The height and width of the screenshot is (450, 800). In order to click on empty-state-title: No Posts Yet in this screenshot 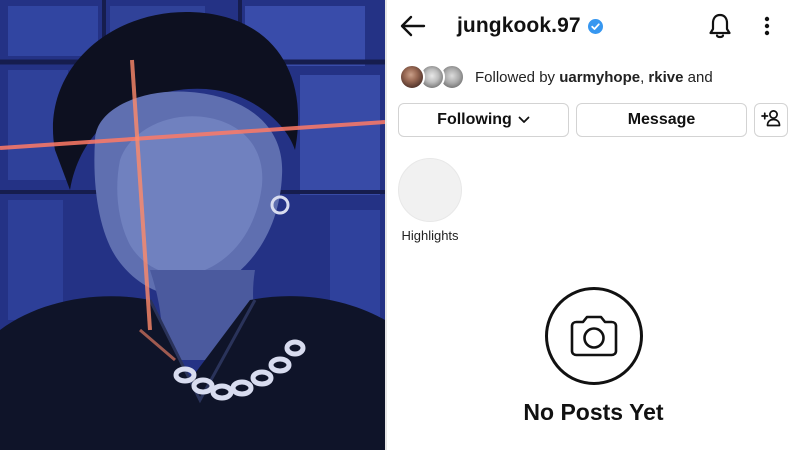, I will do `click(593, 412)`.